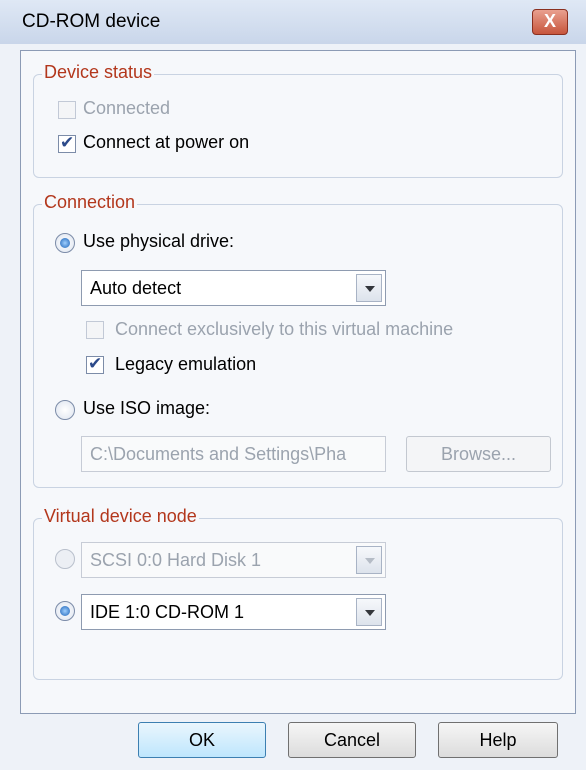  Describe the element at coordinates (98, 72) in the screenshot. I see `device-status-legend: Device status` at that location.